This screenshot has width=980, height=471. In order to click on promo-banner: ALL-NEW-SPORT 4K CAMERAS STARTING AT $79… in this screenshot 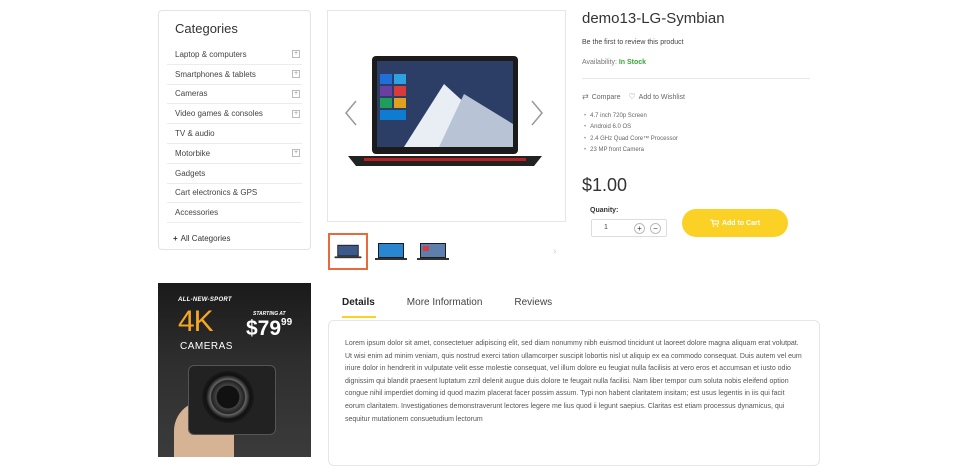, I will do `click(234, 370)`.